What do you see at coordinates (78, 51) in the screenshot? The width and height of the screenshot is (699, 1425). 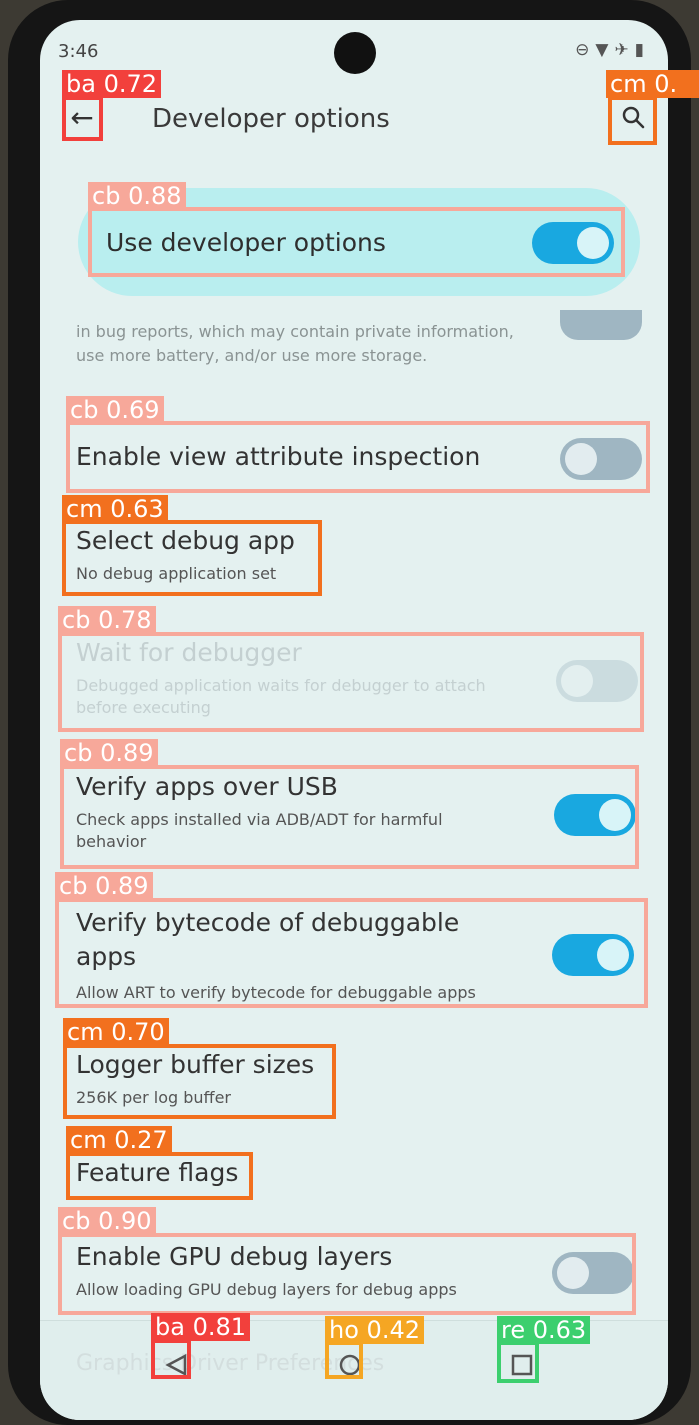 I see `status-time: 3:46` at bounding box center [78, 51].